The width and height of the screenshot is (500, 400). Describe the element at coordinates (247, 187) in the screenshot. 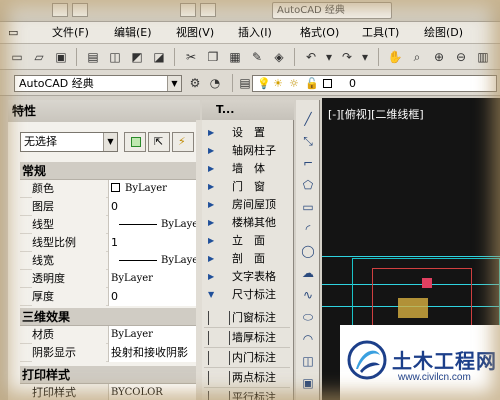

I see `palette-item-doors-windows: ▶ 门 窗` at that location.